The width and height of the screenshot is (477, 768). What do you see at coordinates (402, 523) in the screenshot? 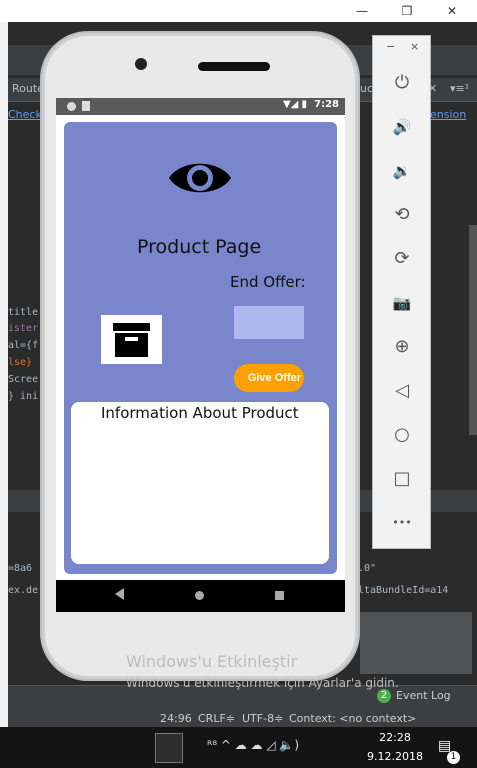
I see `more-icon: •••` at bounding box center [402, 523].